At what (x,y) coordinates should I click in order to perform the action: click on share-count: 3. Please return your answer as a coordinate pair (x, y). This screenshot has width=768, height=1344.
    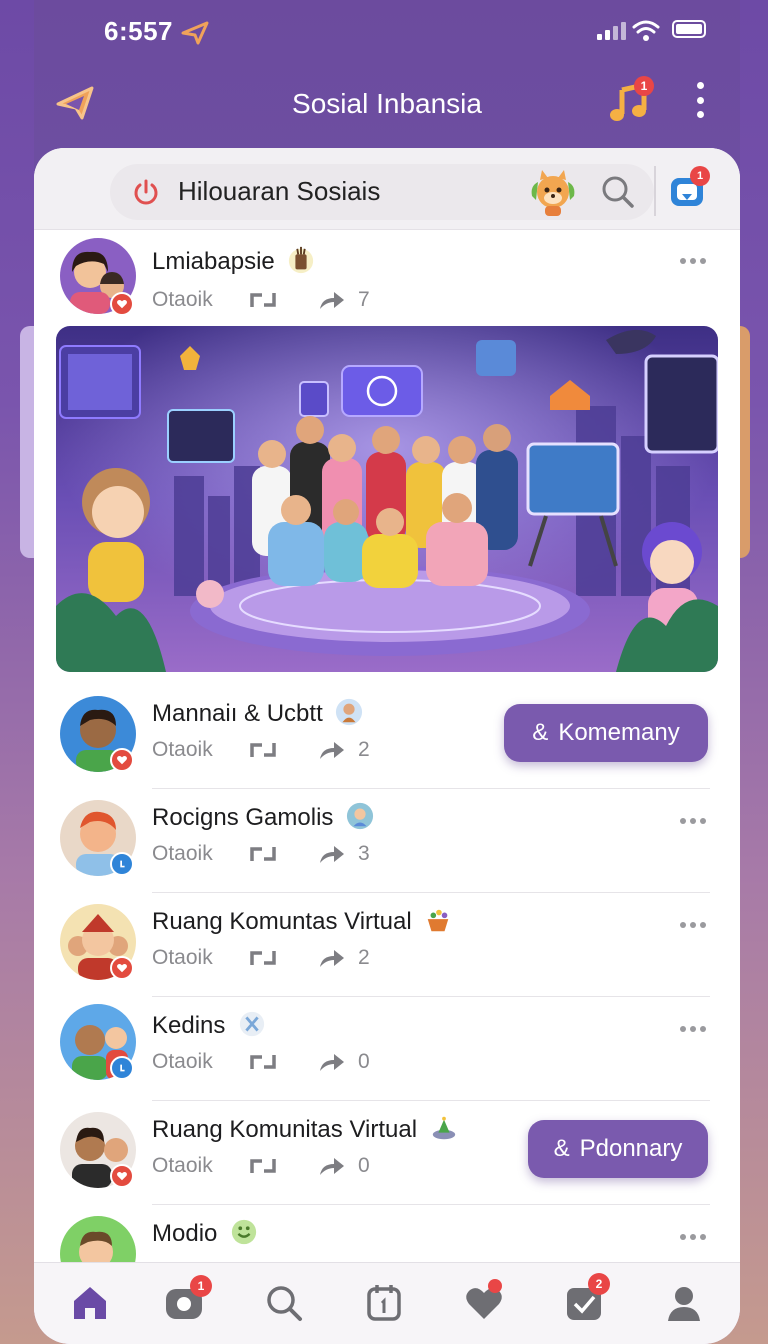
    Looking at the image, I should click on (364, 853).